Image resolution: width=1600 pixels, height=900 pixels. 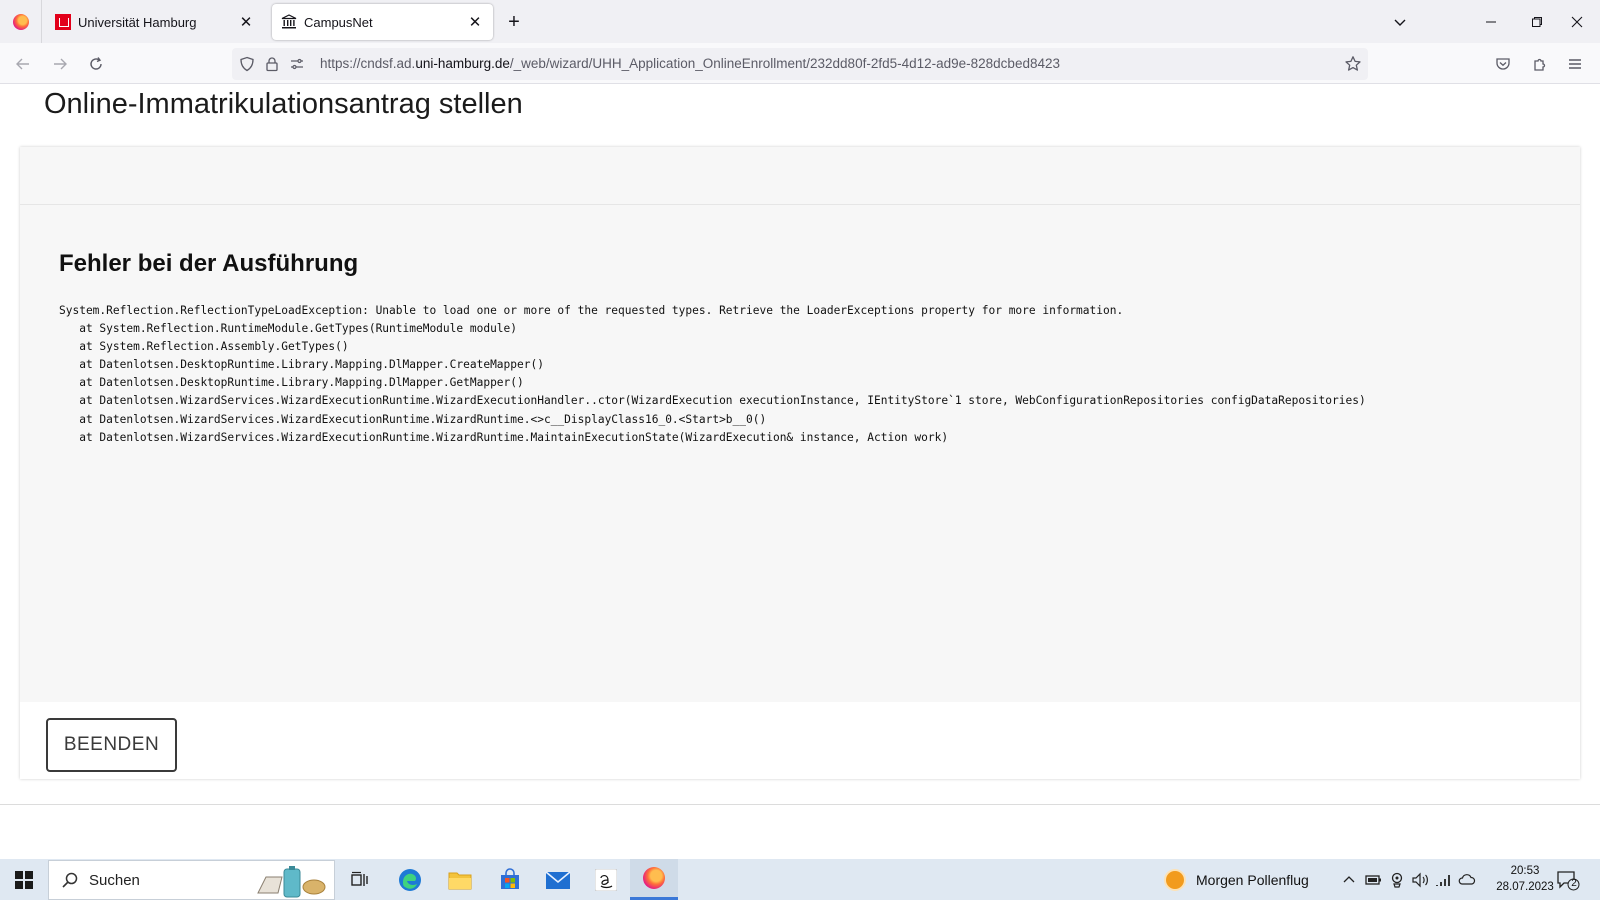 I want to click on folder-icon, so click(x=460, y=880).